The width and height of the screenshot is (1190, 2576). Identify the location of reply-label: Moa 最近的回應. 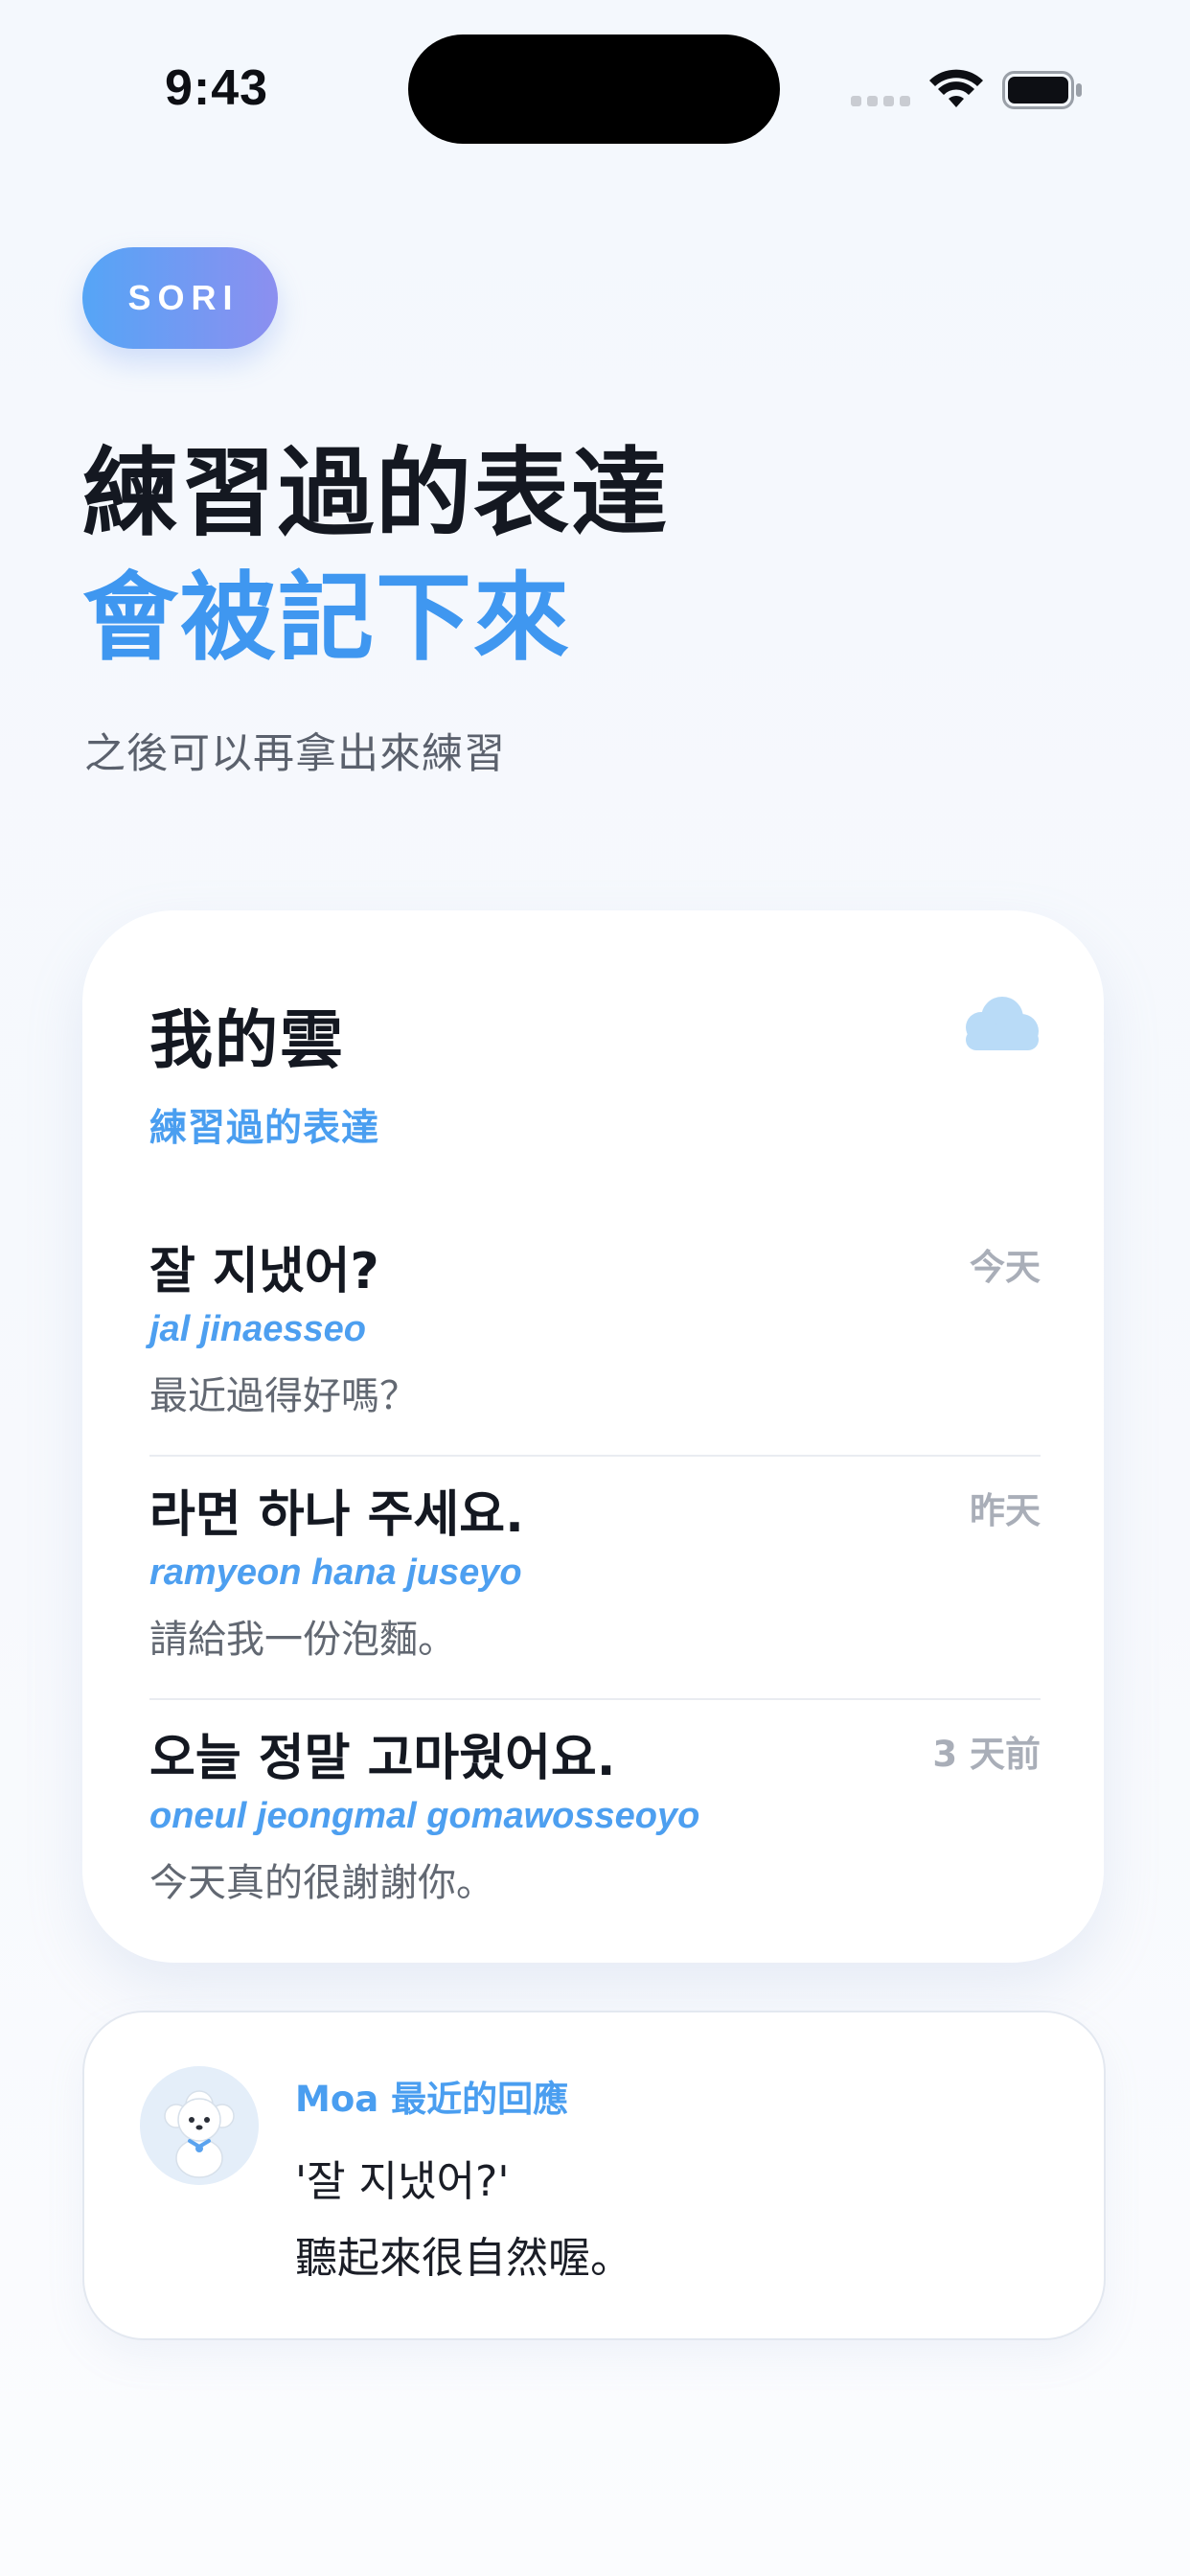
(432, 2099).